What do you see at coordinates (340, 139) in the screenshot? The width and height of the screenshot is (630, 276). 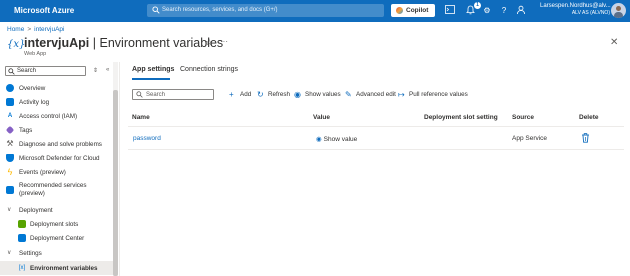 I see `show-value-label: Show value` at bounding box center [340, 139].